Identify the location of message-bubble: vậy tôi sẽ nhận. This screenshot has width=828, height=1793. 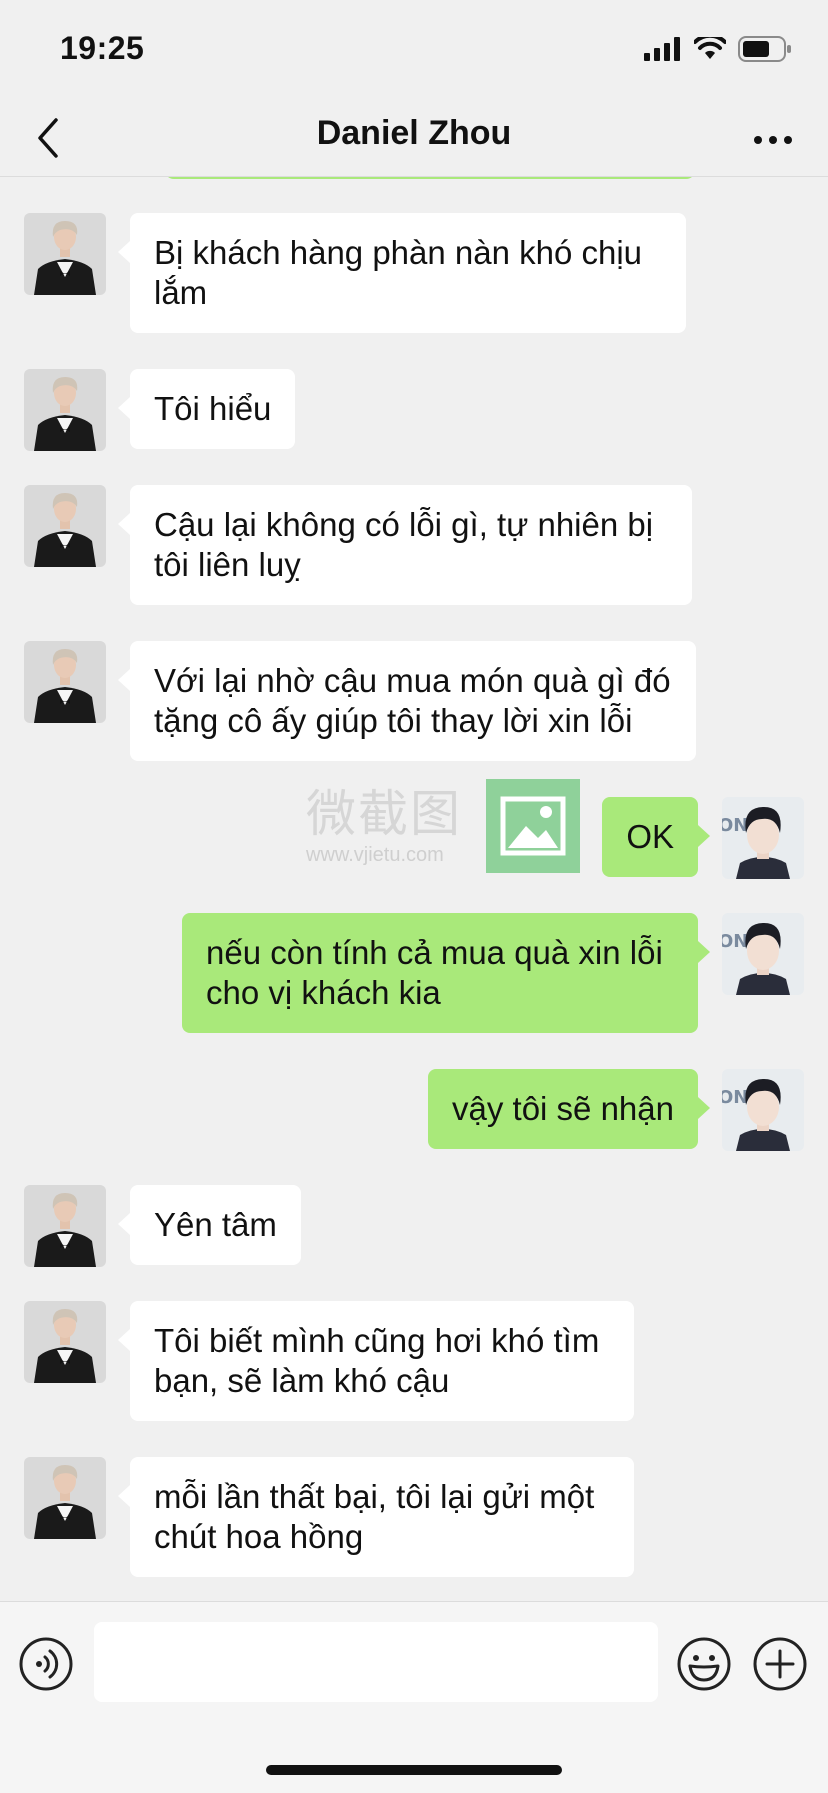
(569, 1109).